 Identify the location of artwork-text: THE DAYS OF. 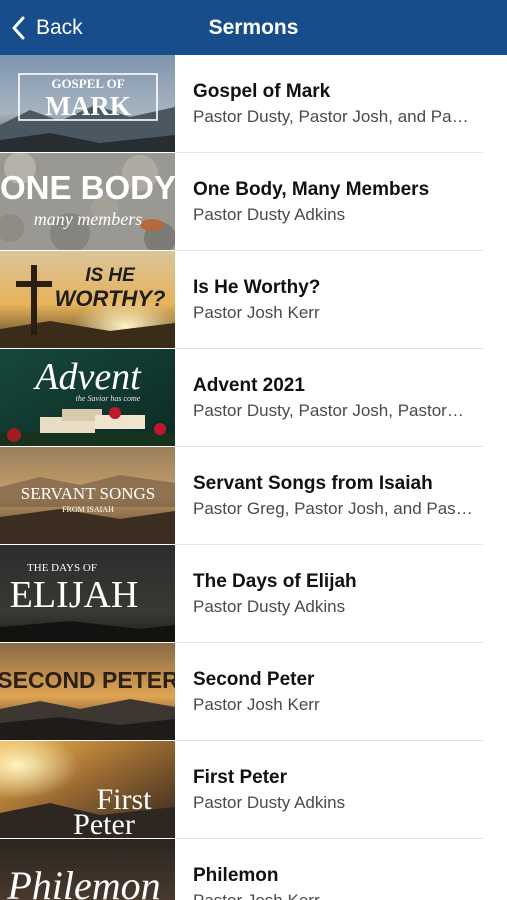
(62, 568).